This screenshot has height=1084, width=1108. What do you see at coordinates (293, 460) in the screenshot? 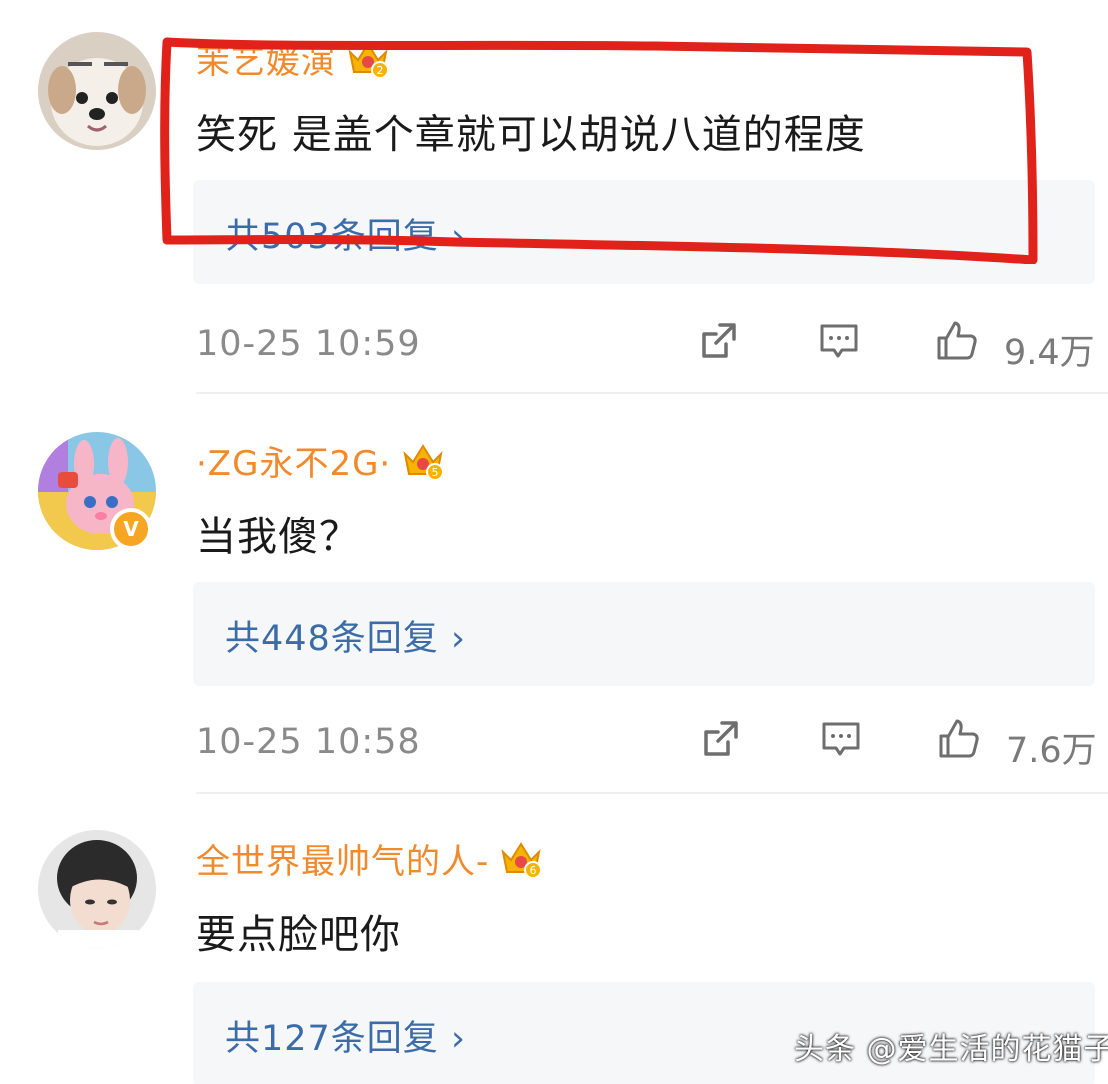
I see `username: ·ZG永不2G·` at bounding box center [293, 460].